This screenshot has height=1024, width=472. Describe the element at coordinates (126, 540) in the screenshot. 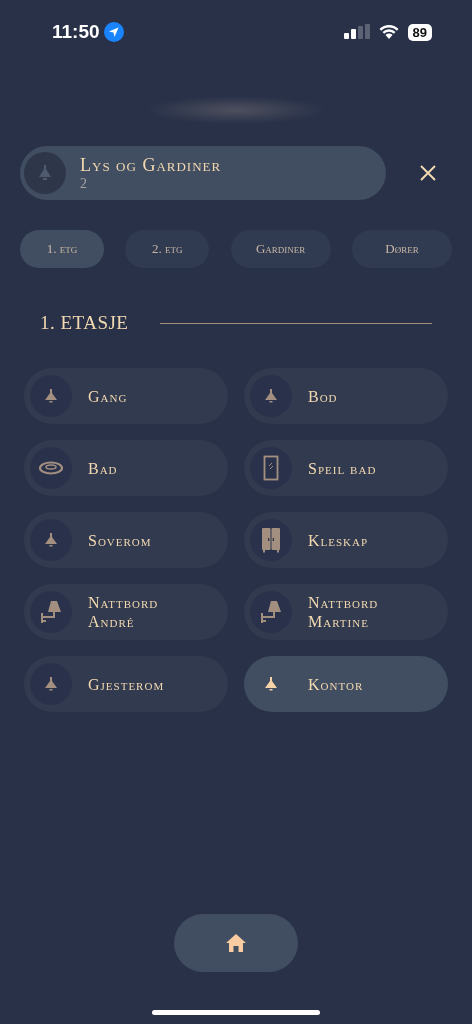

I see `room-button: Soverom` at that location.